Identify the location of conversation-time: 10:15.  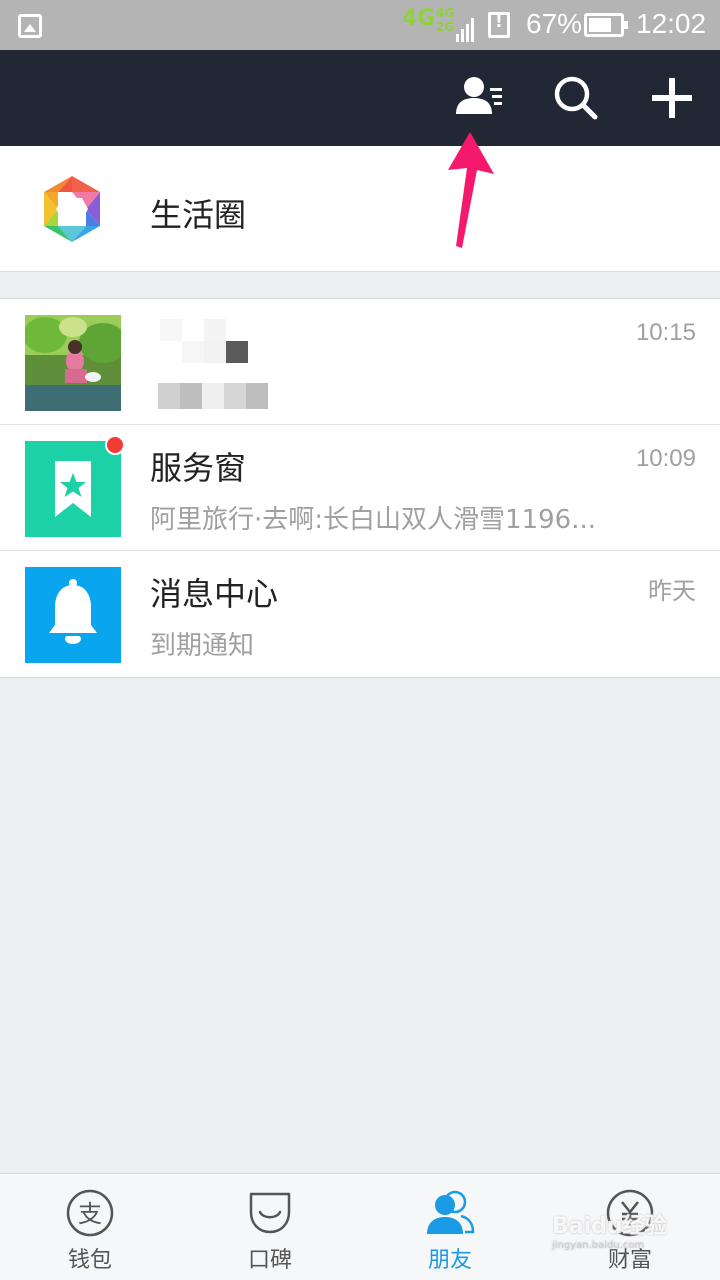
(665, 332).